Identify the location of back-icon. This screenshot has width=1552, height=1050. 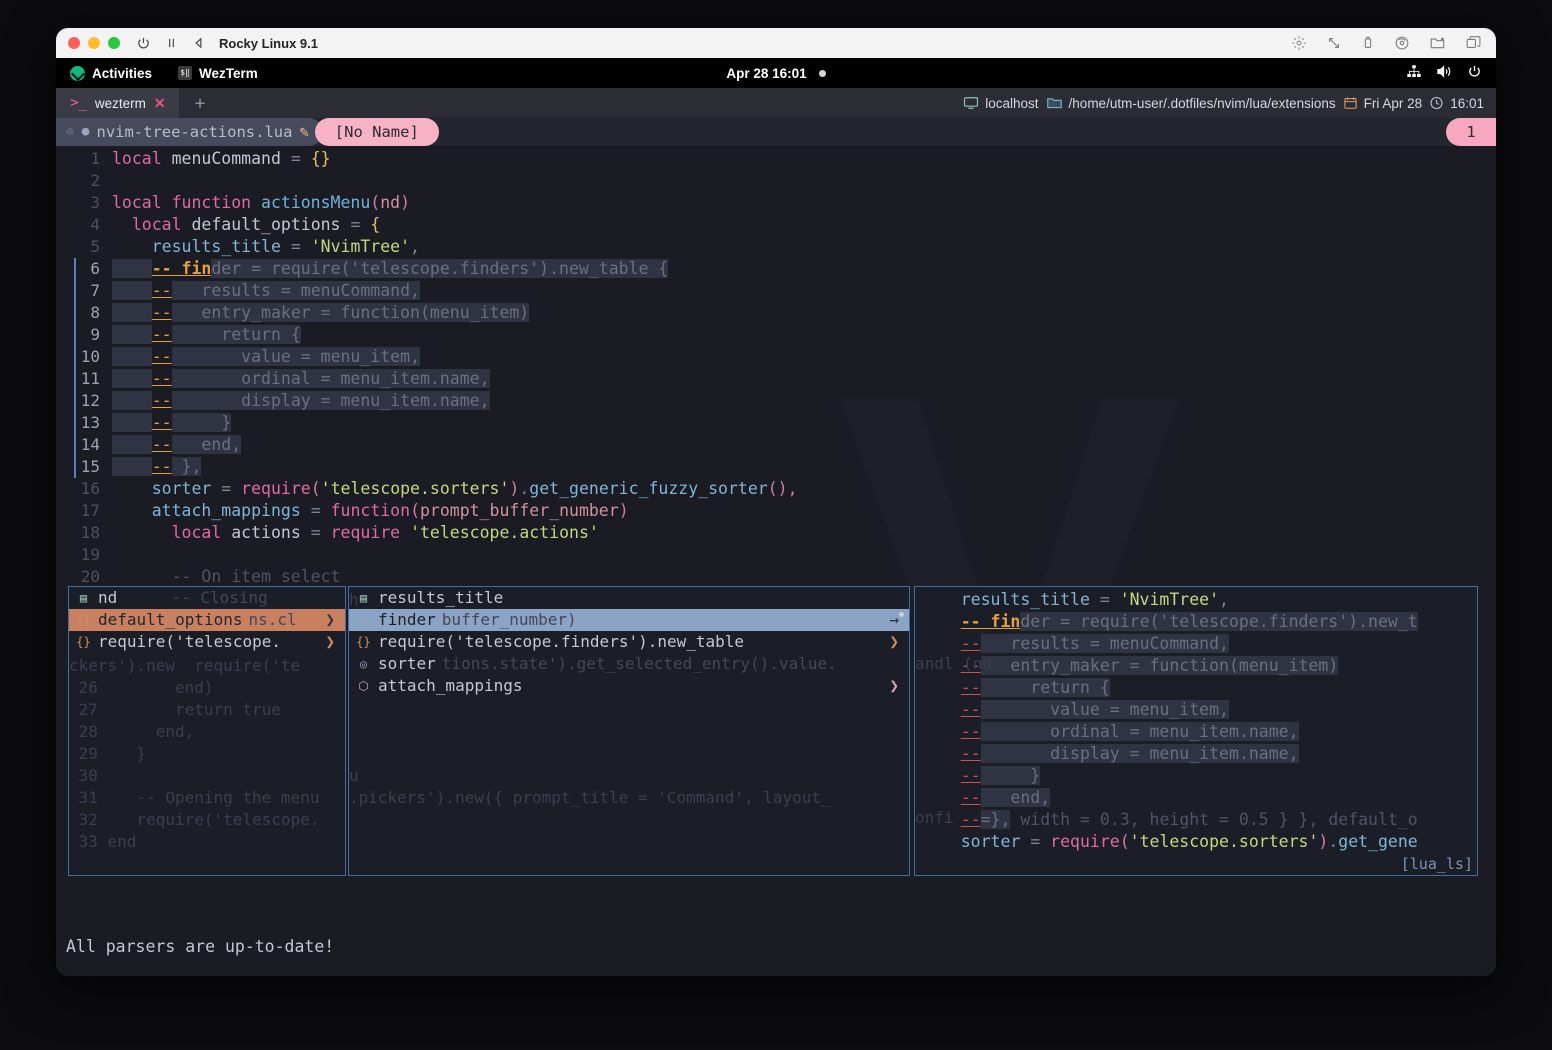
(198, 43).